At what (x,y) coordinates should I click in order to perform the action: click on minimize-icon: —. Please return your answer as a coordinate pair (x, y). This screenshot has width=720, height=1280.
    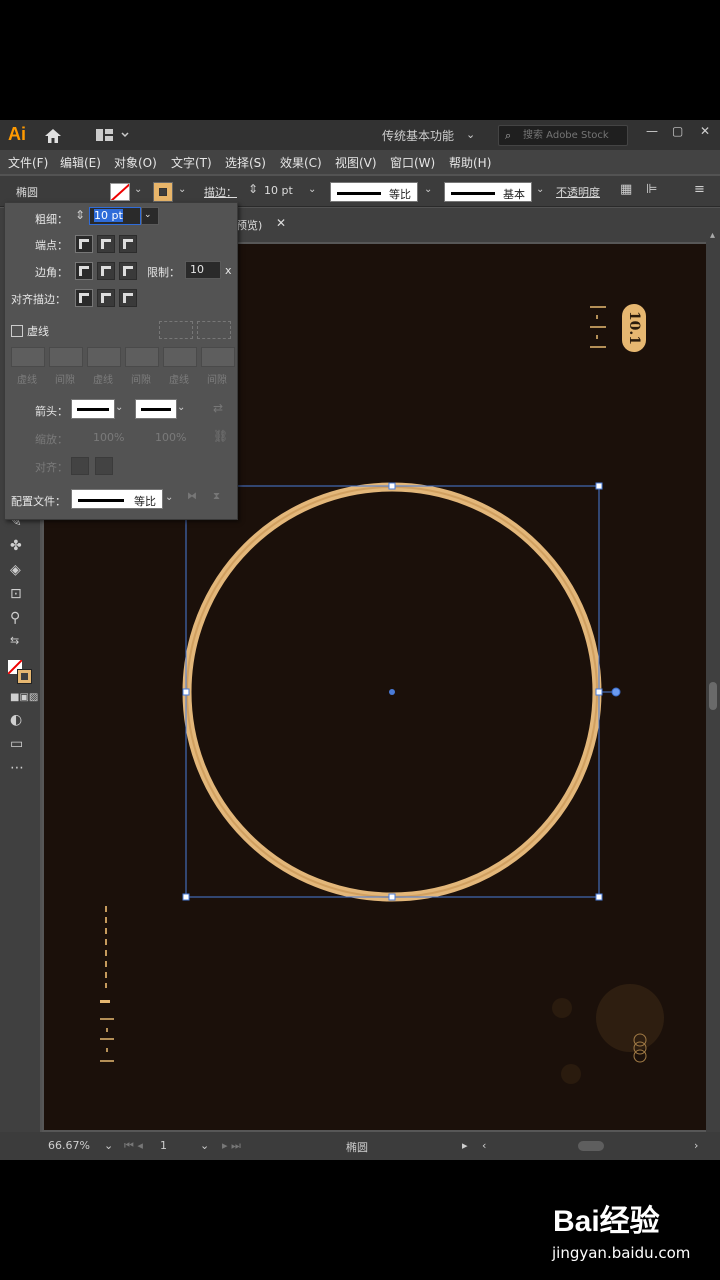
    Looking at the image, I should click on (652, 131).